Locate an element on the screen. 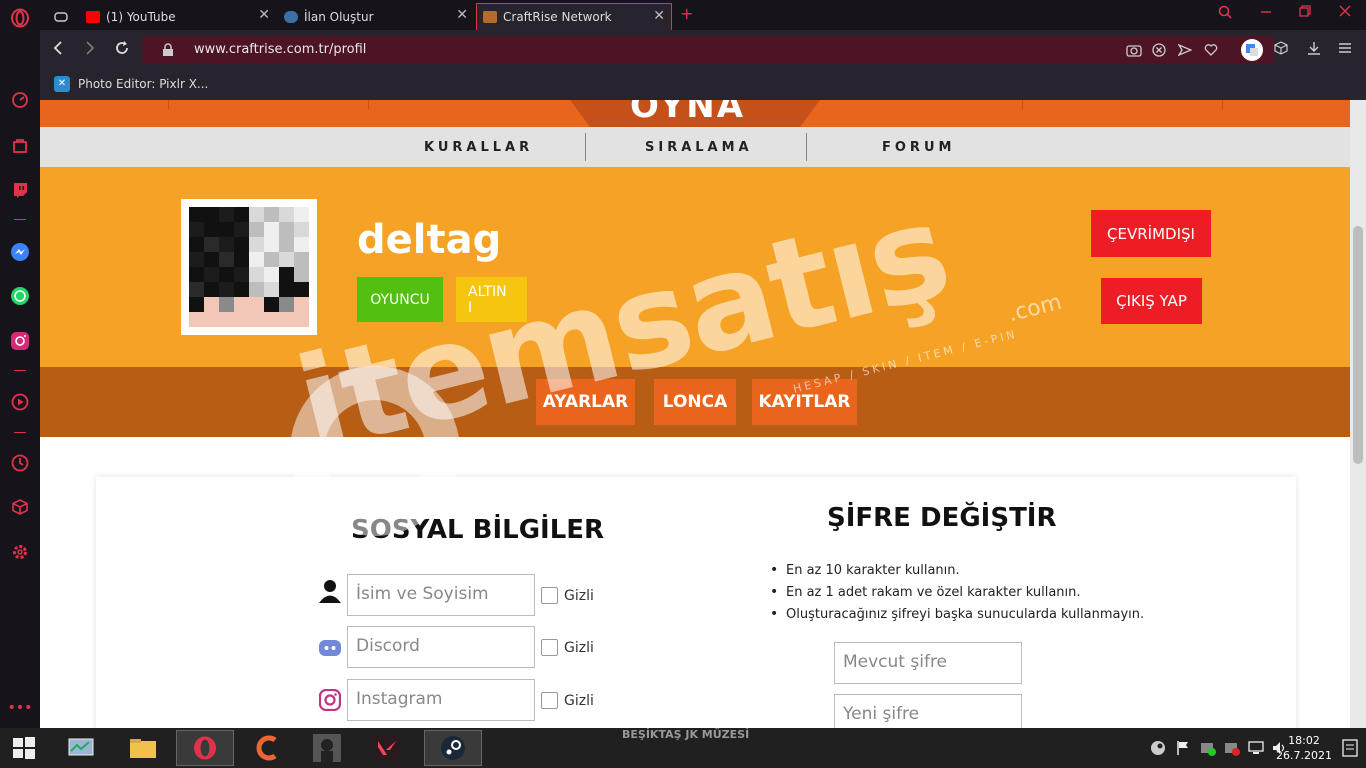 The width and height of the screenshot is (1366, 768). lock-icon is located at coordinates (168, 51).